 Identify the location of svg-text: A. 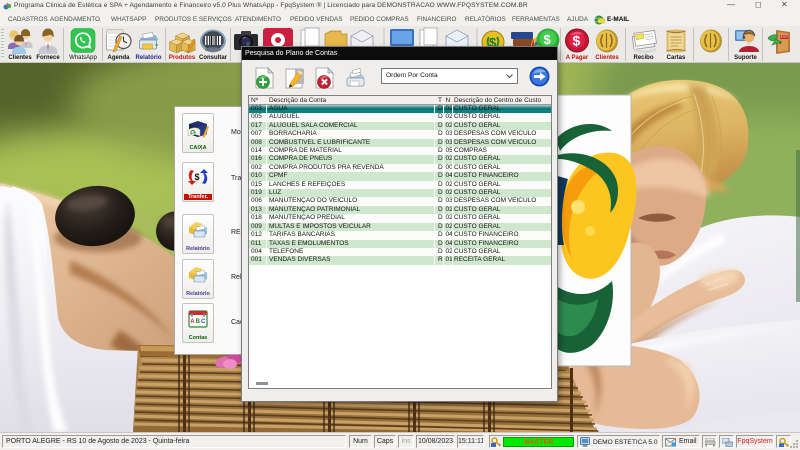
(192, 322).